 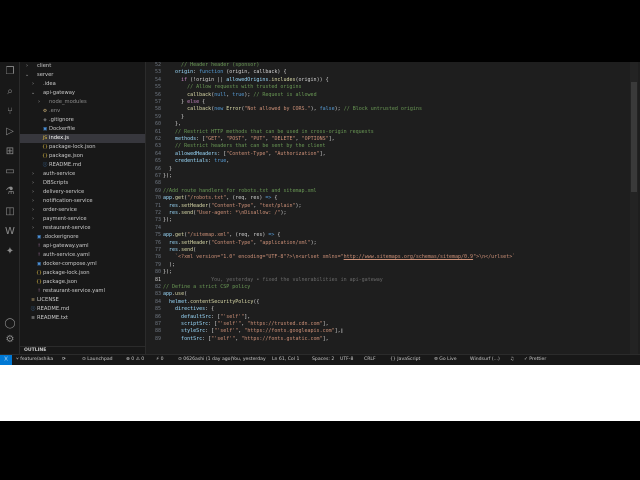 What do you see at coordinates (346, 360) in the screenshot?
I see `status-encoding: UTF-8` at bounding box center [346, 360].